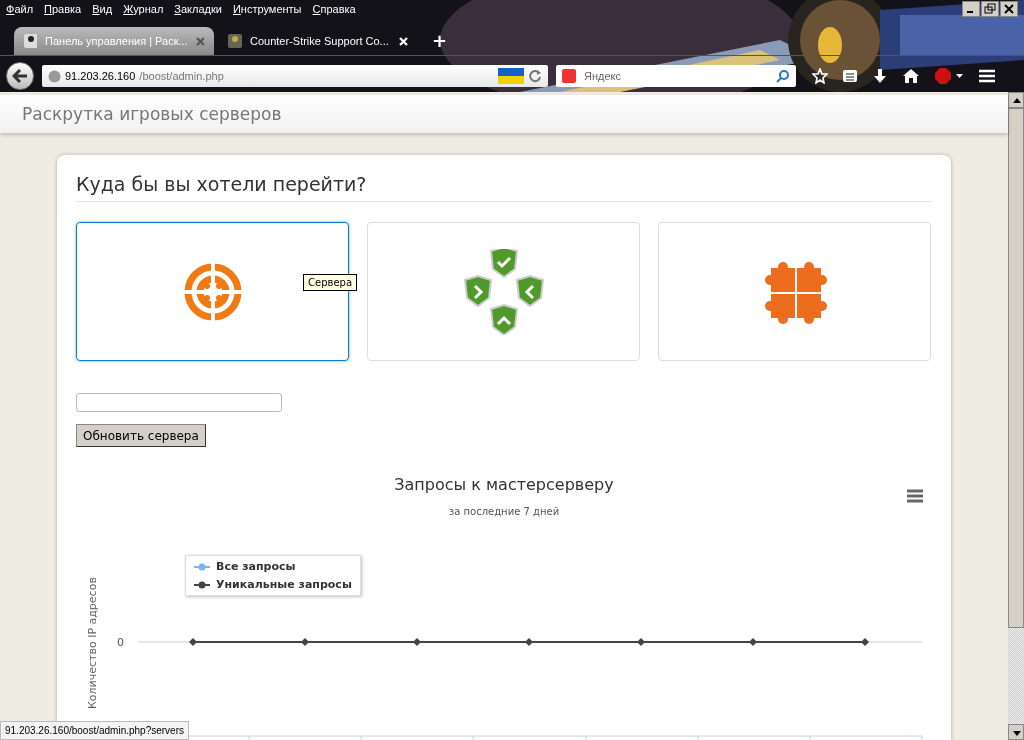  I want to click on menu-item: Закладки, so click(198, 10).